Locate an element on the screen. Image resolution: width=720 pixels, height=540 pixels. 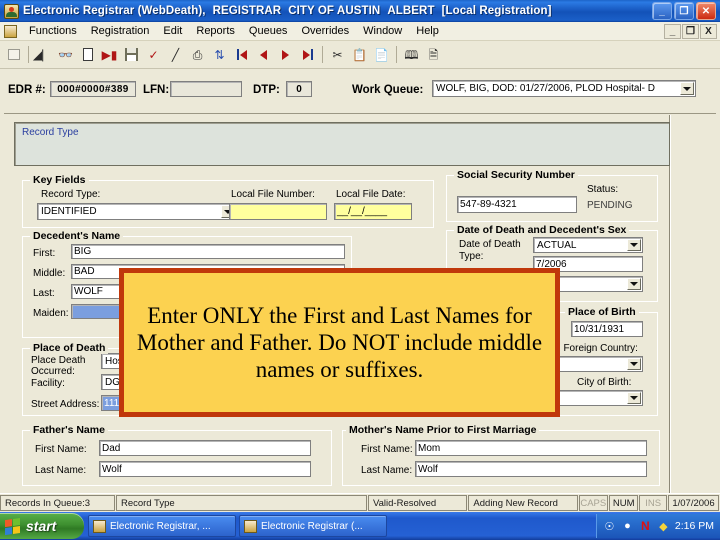
mdi-window-controls: _ ❐ X is located at coordinates (692, 31).